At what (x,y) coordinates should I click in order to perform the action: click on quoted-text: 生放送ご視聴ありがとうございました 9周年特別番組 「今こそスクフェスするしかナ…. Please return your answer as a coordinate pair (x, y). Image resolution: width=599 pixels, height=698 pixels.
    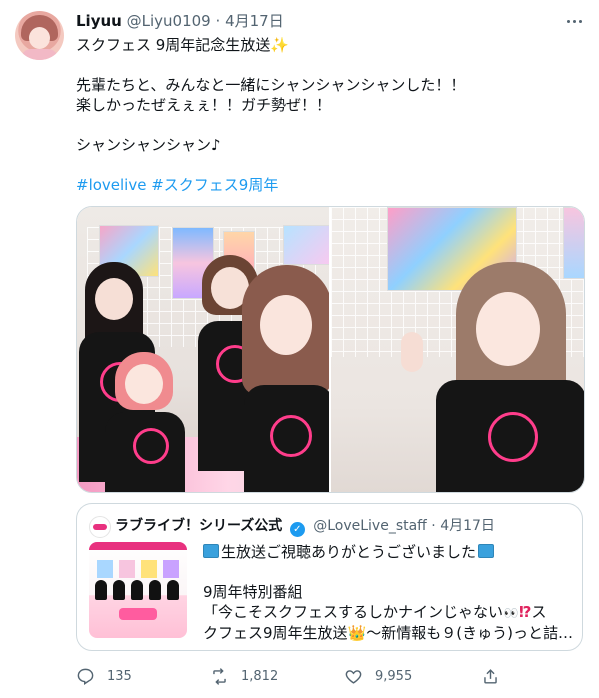
    Looking at the image, I should click on (388, 592).